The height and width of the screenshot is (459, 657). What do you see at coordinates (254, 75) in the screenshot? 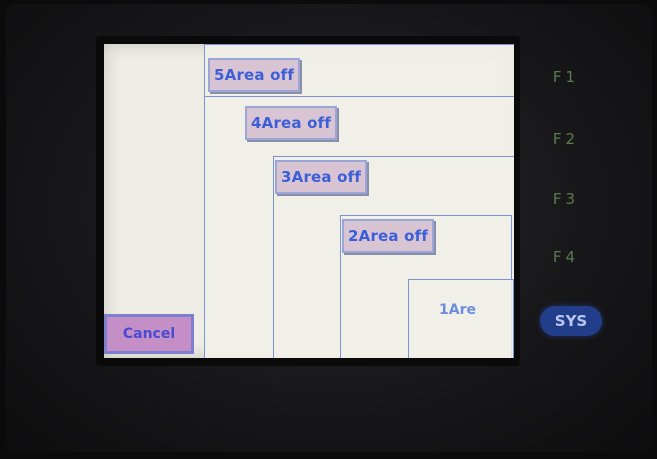
I see `area-5-off-button: 5Area off` at bounding box center [254, 75].